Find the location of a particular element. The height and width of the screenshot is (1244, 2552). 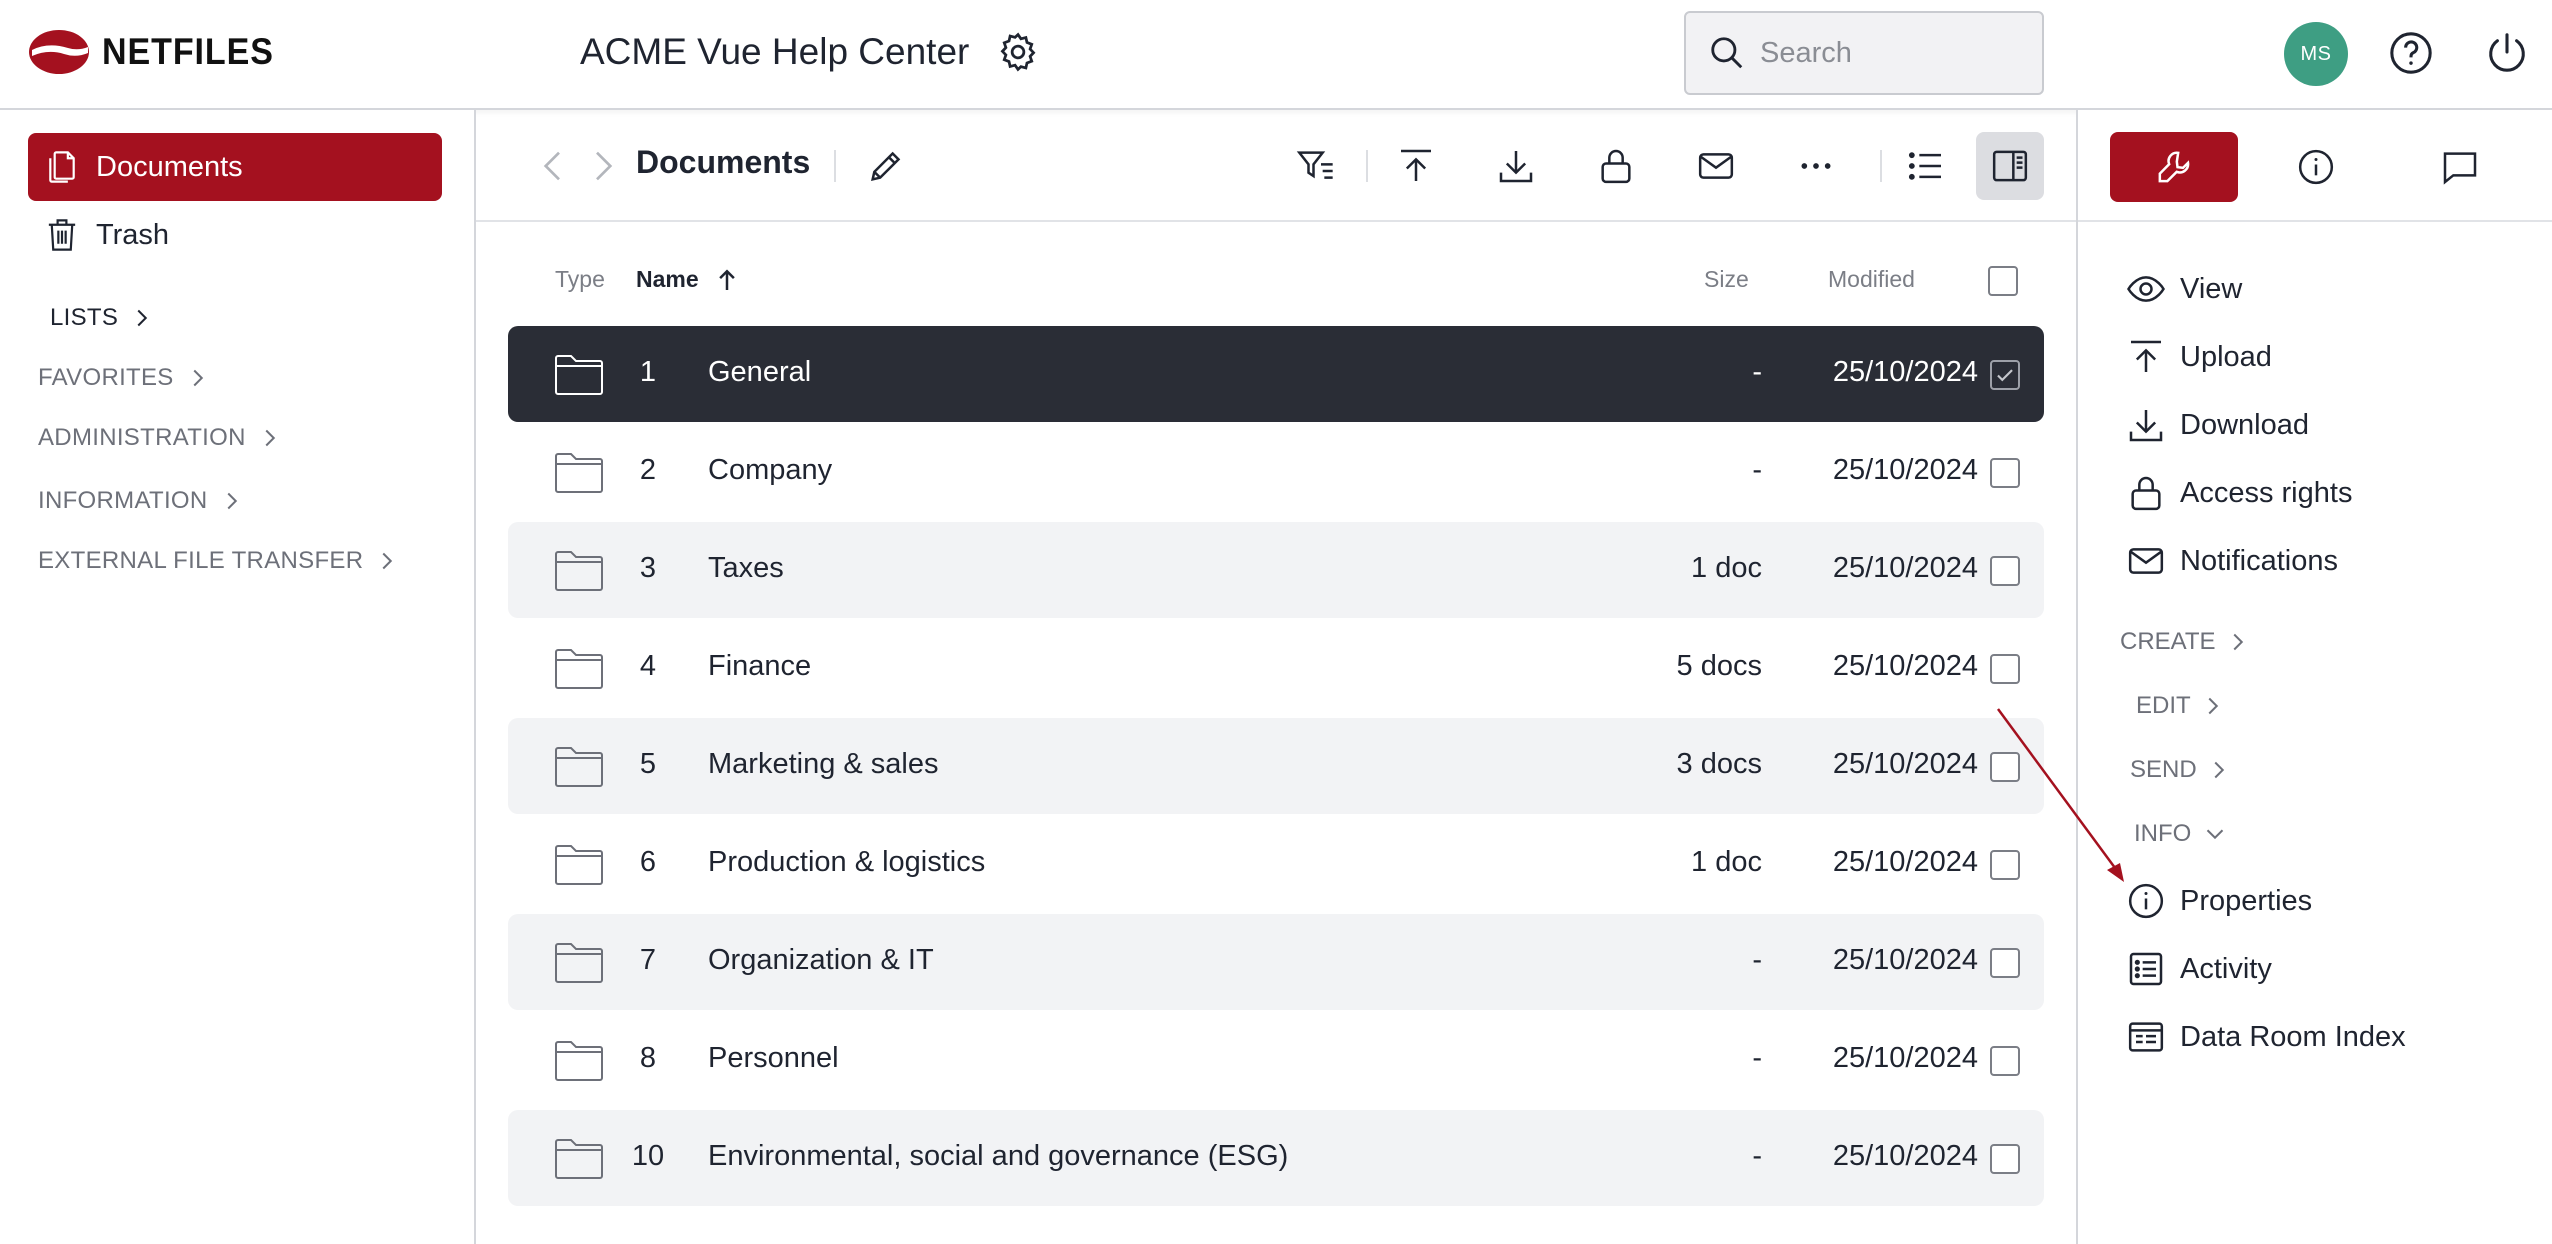

table-row: 1 General - 25/10/2024 is located at coordinates (1276, 374).